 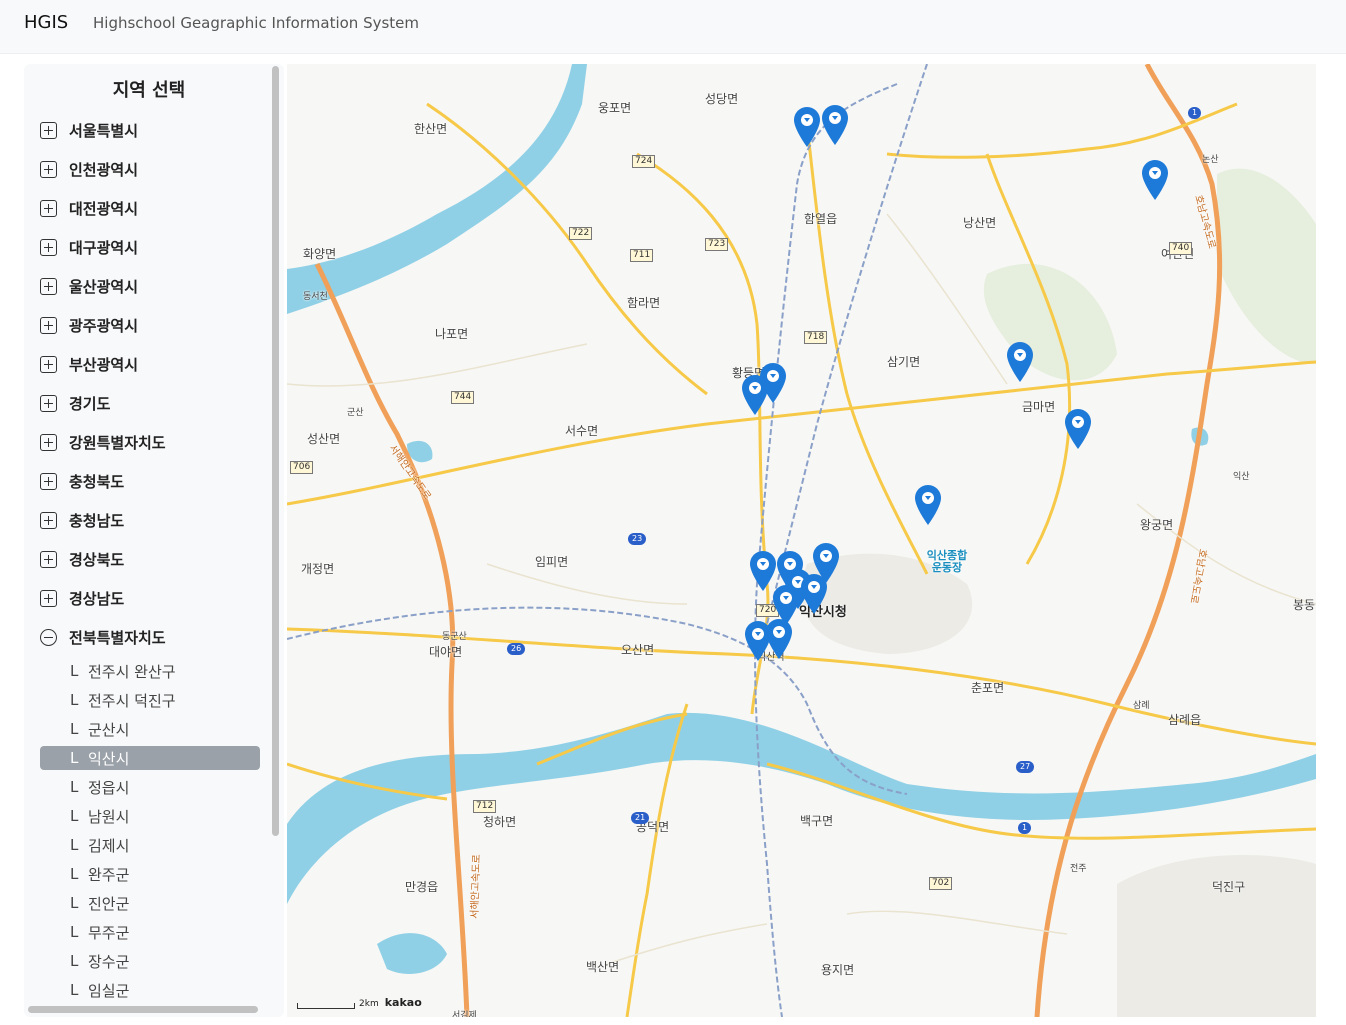 I want to click on sidebar-title: 지역 선택, so click(x=149, y=90).